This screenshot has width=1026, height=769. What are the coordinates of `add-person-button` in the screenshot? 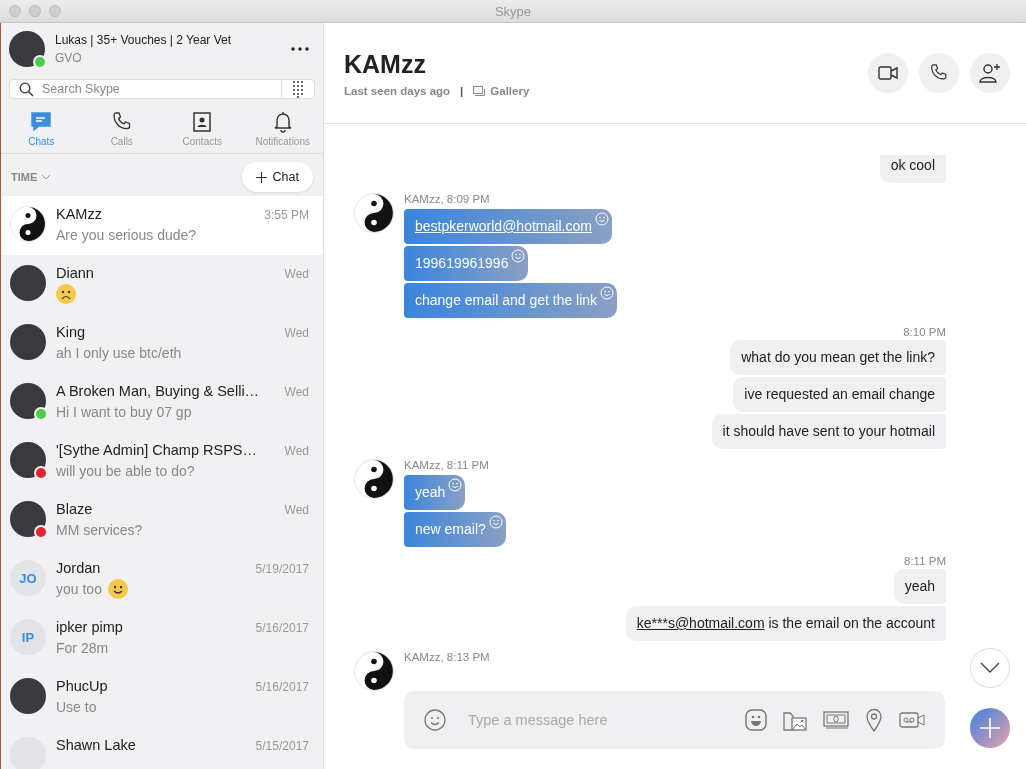 It's located at (990, 73).